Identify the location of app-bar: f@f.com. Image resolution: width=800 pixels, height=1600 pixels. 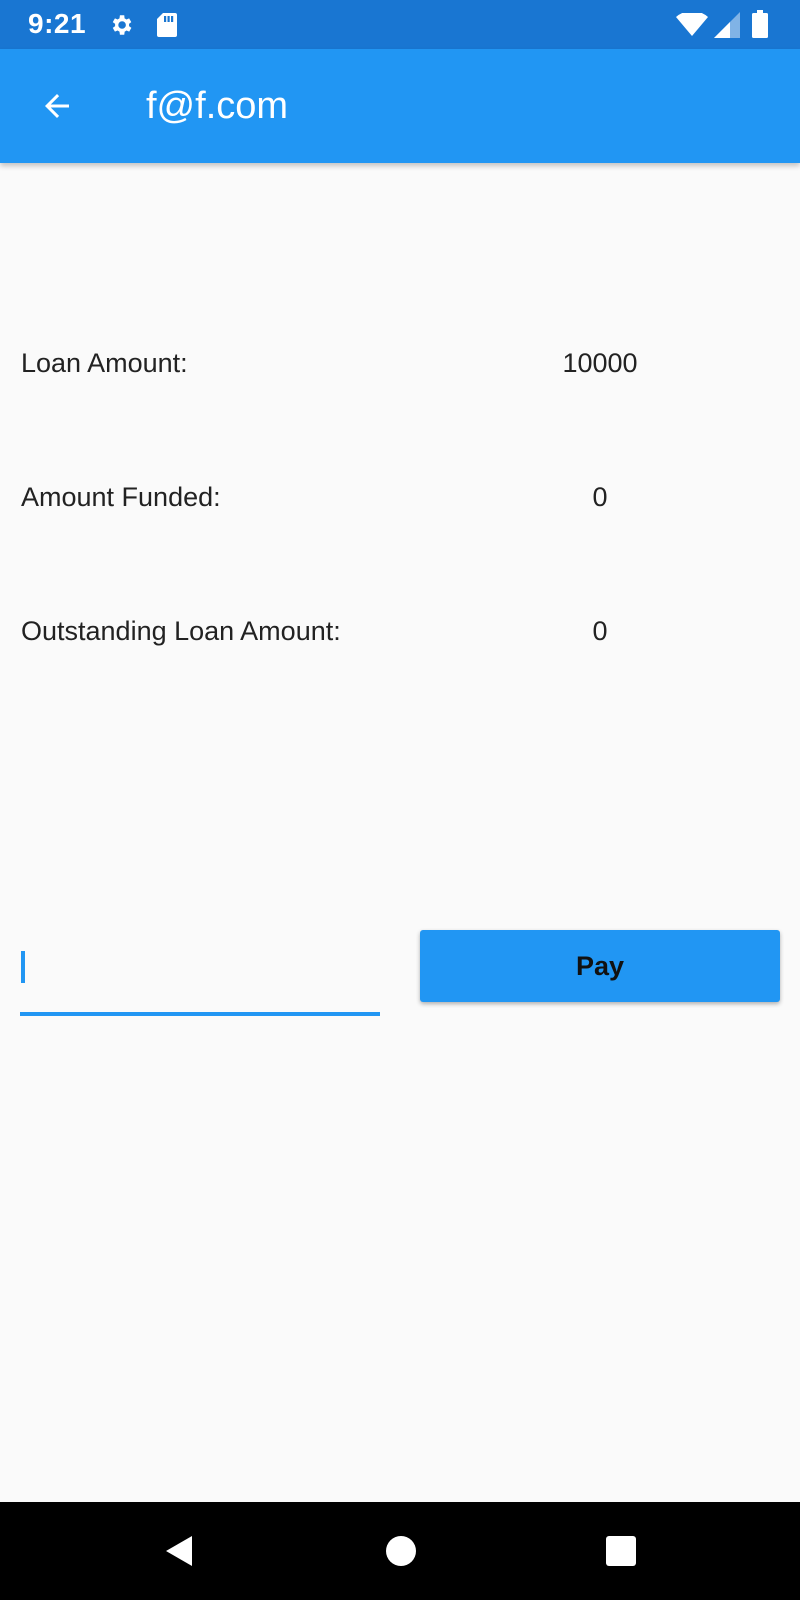
(400, 106).